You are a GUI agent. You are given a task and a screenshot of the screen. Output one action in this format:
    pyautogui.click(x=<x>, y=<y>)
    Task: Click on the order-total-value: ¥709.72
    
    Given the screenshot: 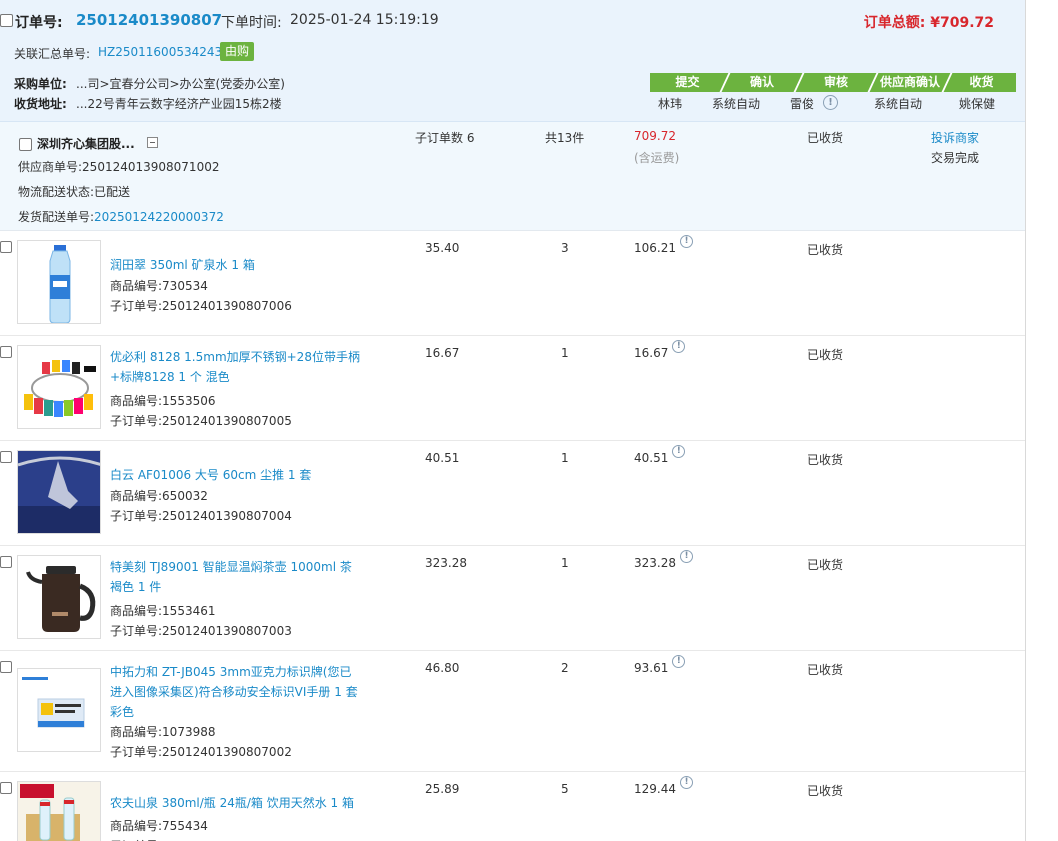 What is the action you would take?
    pyautogui.click(x=962, y=23)
    